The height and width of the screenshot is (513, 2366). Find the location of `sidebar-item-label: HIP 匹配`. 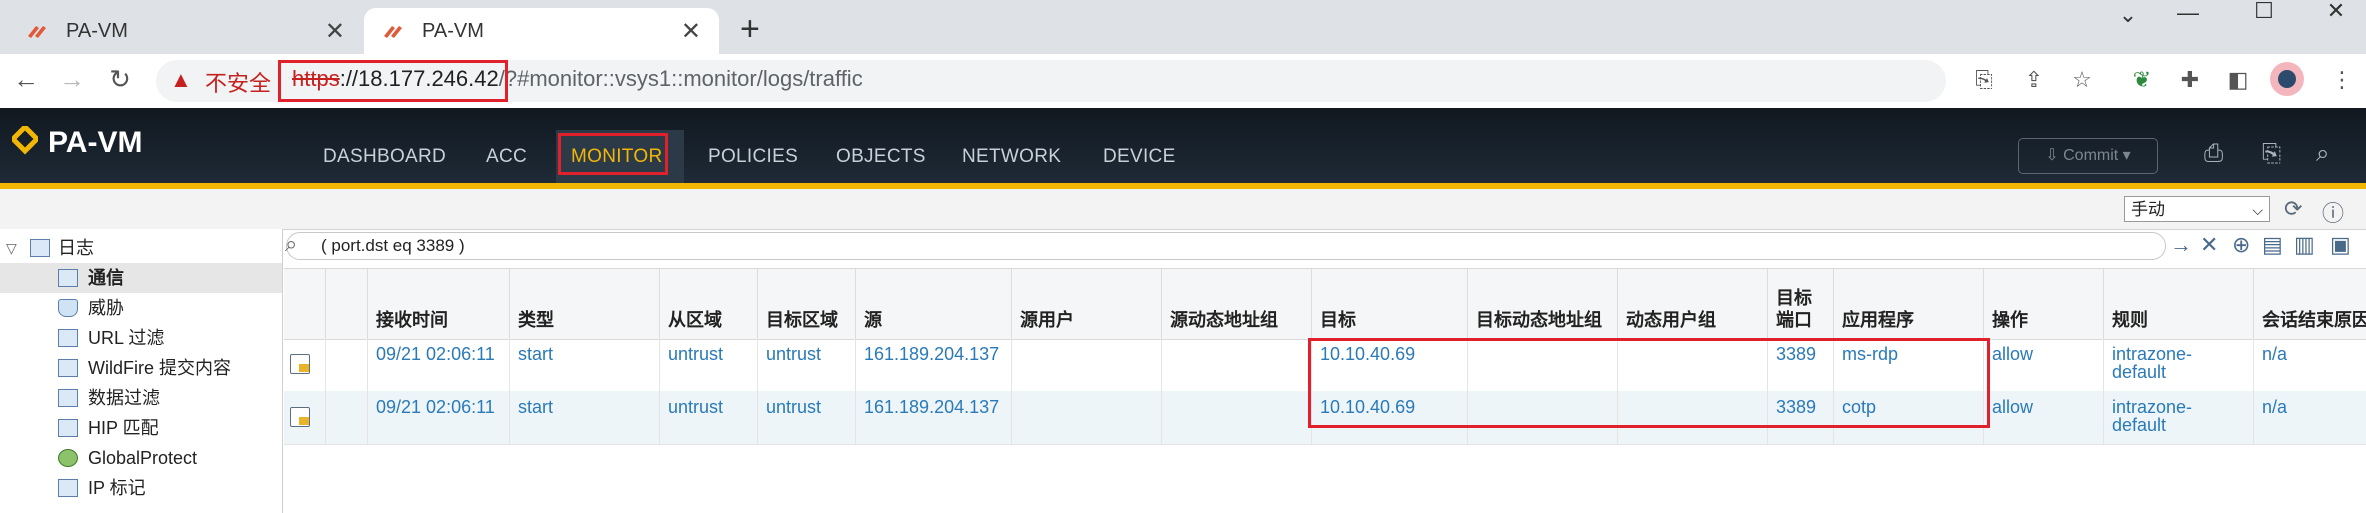

sidebar-item-label: HIP 匹配 is located at coordinates (123, 428).